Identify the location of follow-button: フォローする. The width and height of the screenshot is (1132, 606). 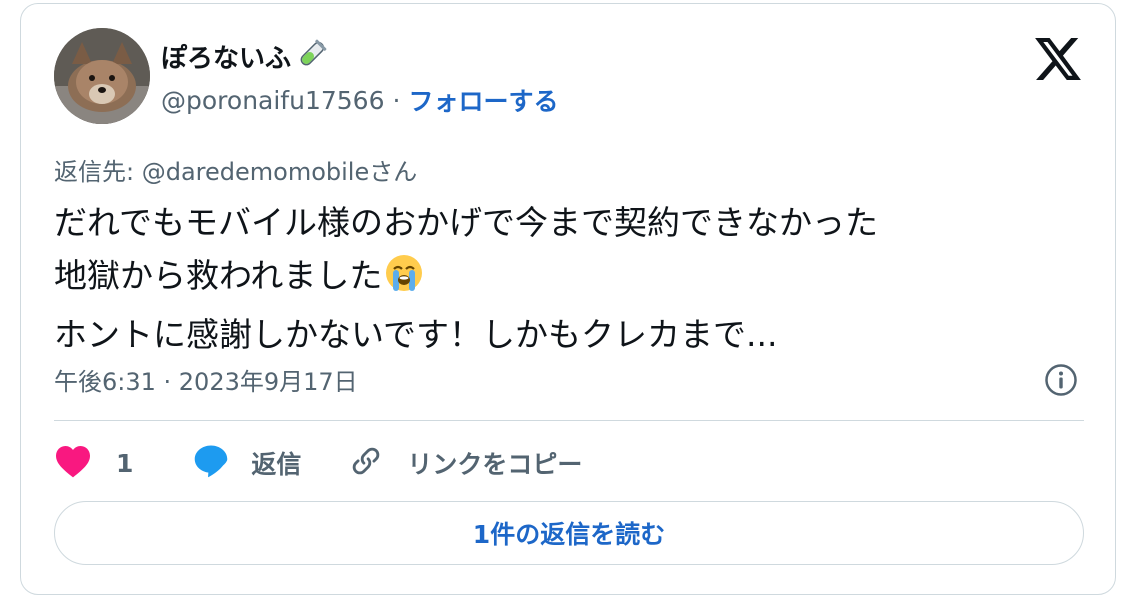
(483, 100).